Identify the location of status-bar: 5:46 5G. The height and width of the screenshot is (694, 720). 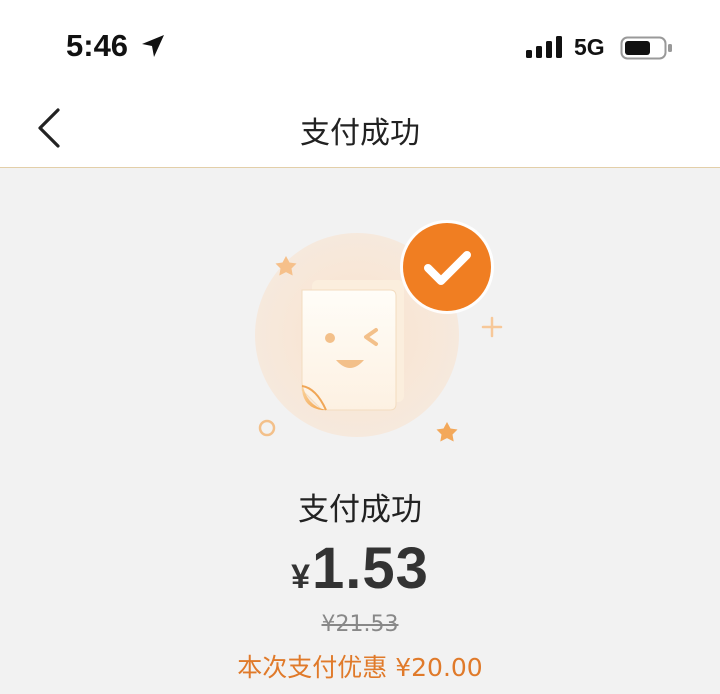
(360, 44).